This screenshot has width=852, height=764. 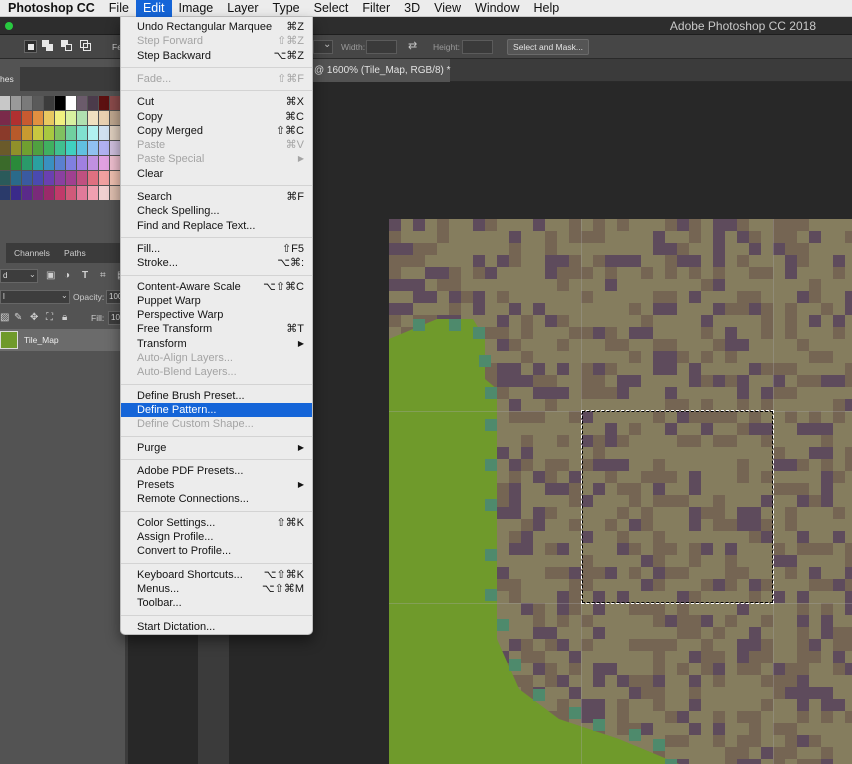 I want to click on subtract-from-selection-icon, so click(x=67, y=46).